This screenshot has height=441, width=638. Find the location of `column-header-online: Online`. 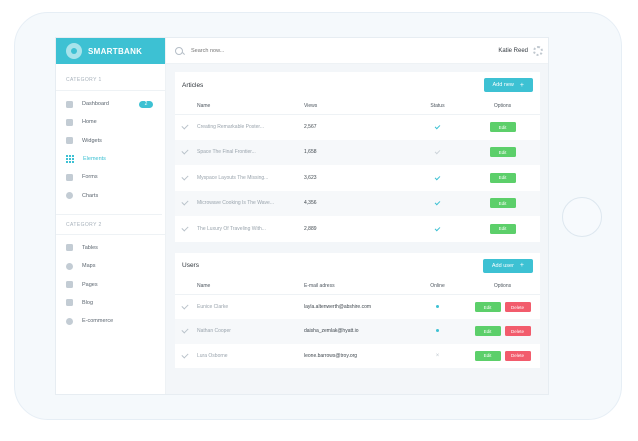

column-header-online: Online is located at coordinates (437, 286).